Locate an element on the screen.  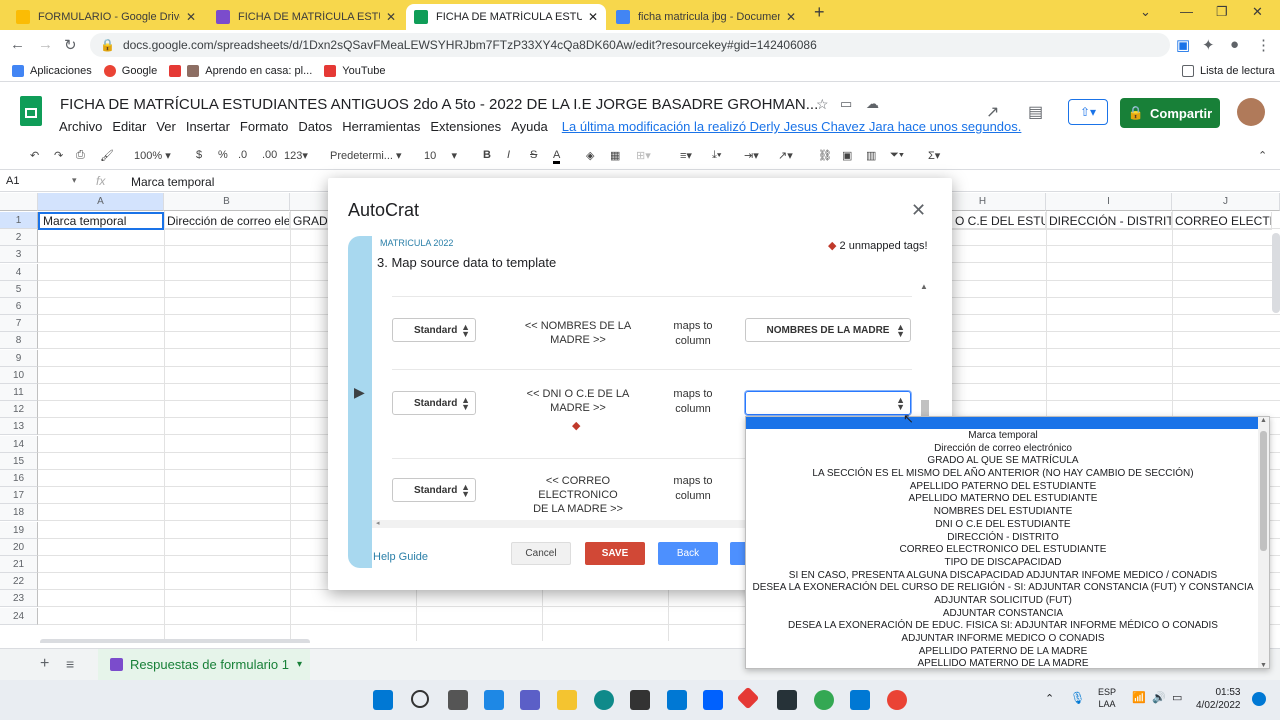
expand-arrow-icon: ▶ is located at coordinates (359, 392).